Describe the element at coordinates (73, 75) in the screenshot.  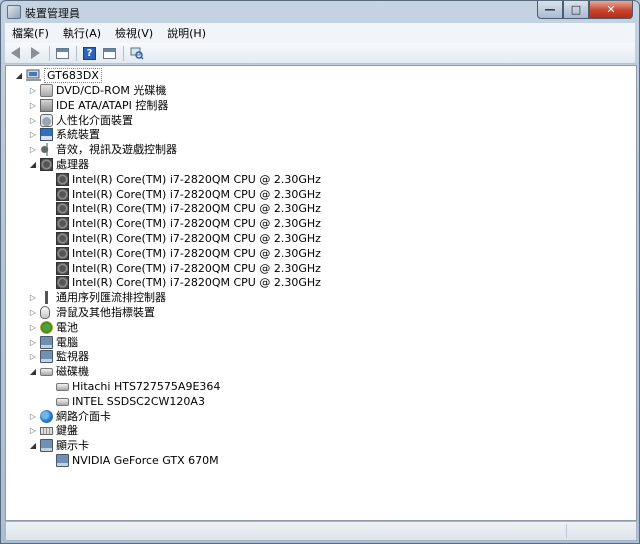
I see `root-label: GT683DX` at that location.